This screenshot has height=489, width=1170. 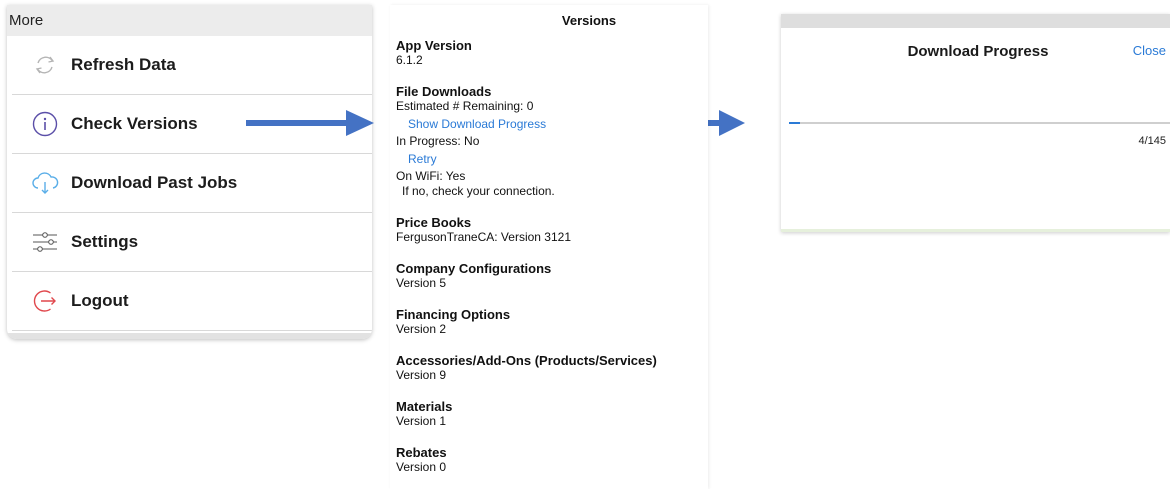 What do you see at coordinates (552, 460) in the screenshot?
I see `rebates-section: Rebates Version 0` at bounding box center [552, 460].